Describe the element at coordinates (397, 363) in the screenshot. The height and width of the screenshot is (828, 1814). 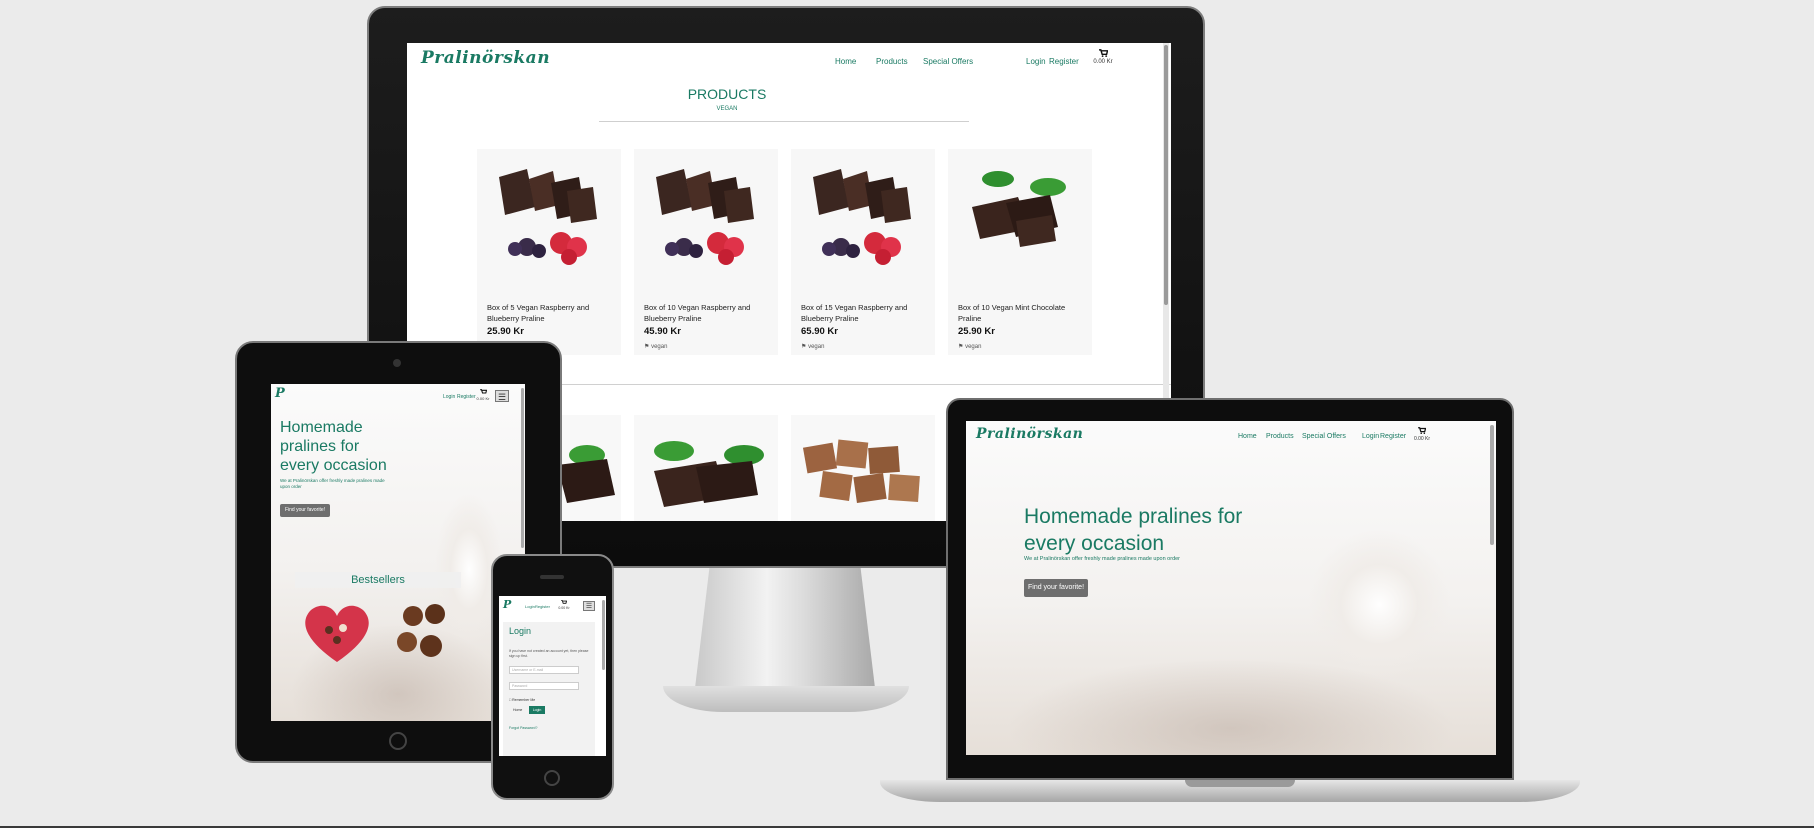
I see `tablet-camera` at that location.